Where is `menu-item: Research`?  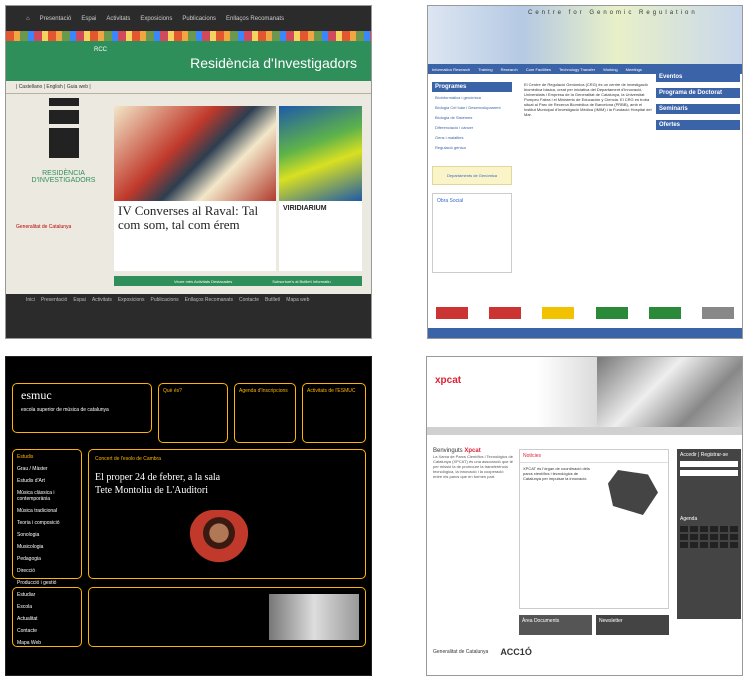 menu-item: Research is located at coordinates (509, 69).